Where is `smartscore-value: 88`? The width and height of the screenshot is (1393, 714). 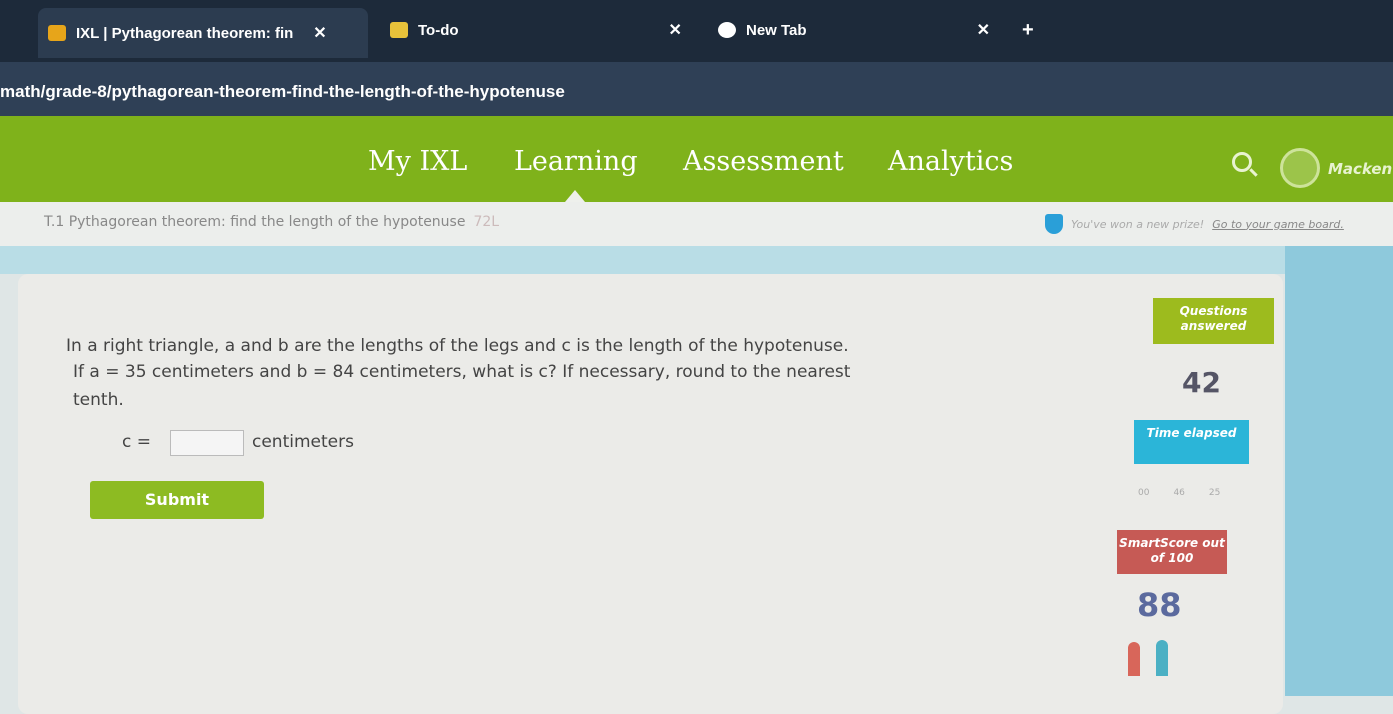 smartscore-value: 88 is located at coordinates (1159, 605).